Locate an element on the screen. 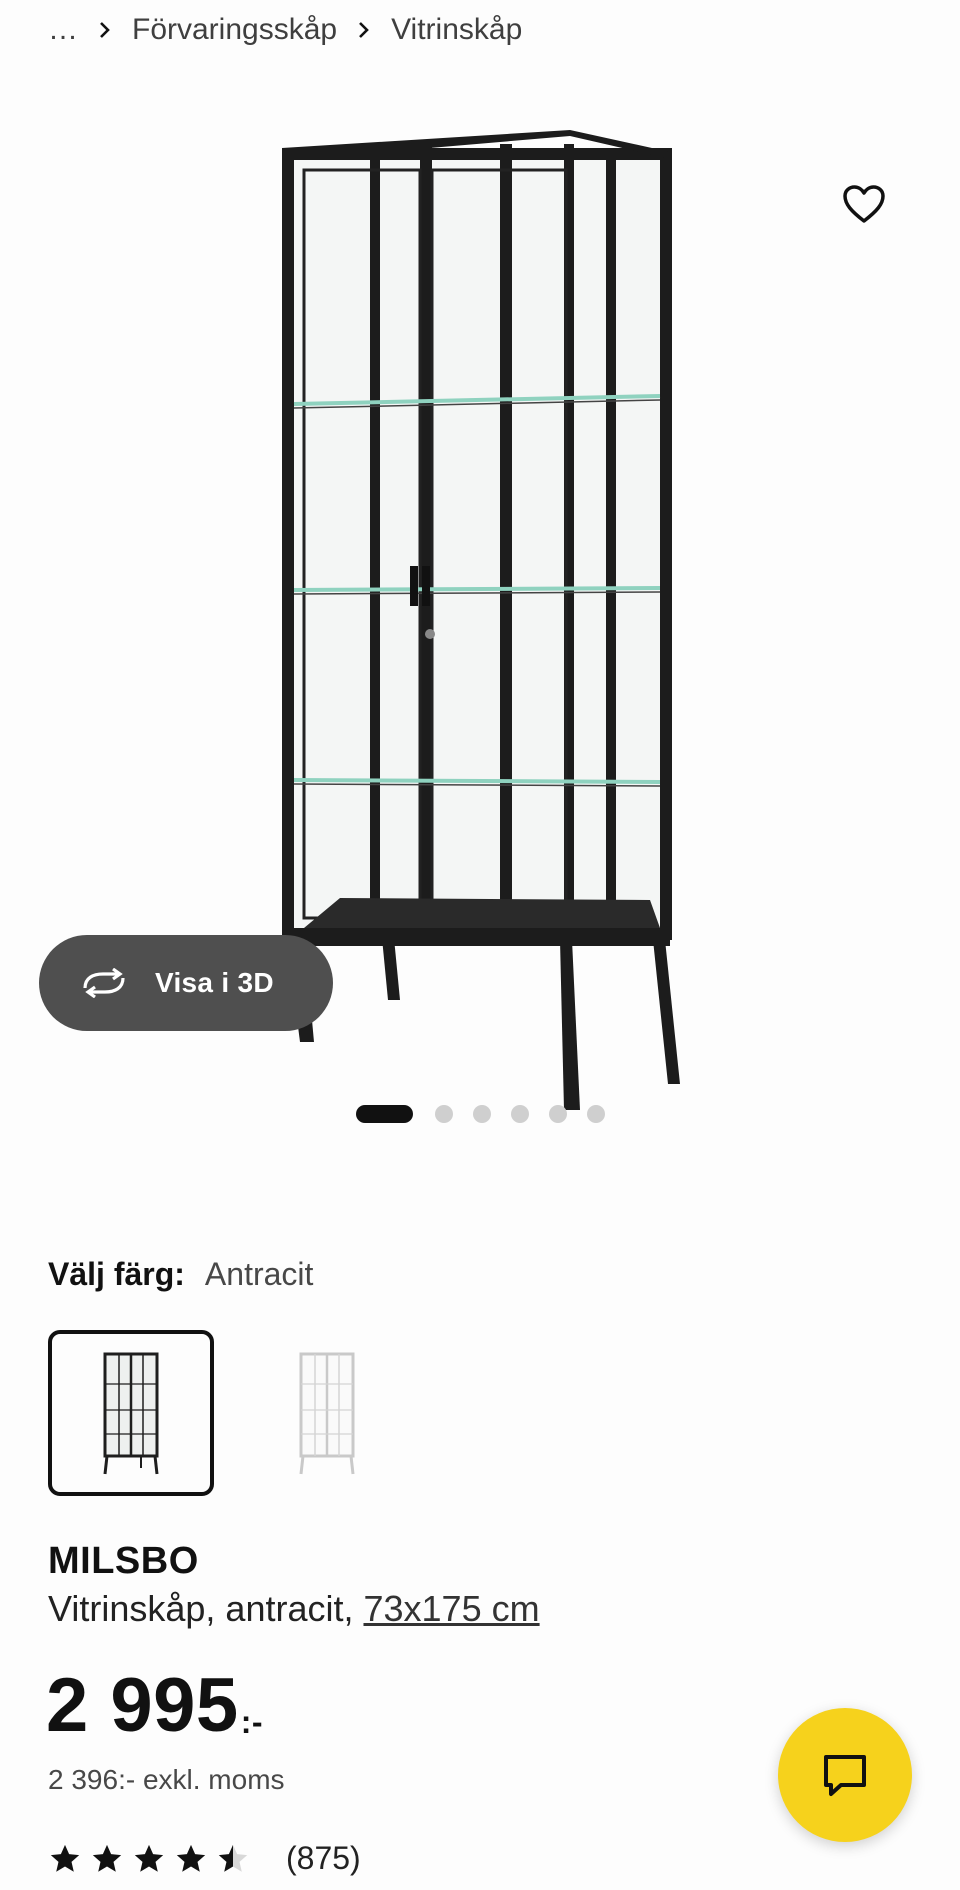 The image size is (960, 1890). swatch-vit is located at coordinates (327, 1413).